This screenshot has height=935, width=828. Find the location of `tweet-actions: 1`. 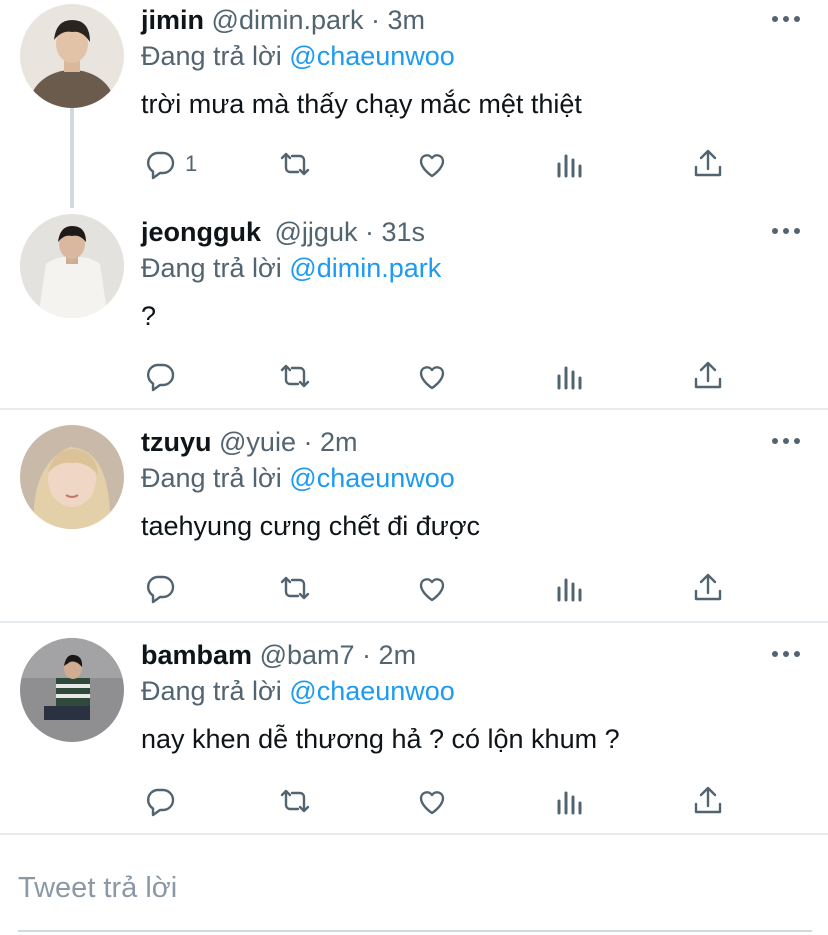

tweet-actions: 1 is located at coordinates (441, 164).